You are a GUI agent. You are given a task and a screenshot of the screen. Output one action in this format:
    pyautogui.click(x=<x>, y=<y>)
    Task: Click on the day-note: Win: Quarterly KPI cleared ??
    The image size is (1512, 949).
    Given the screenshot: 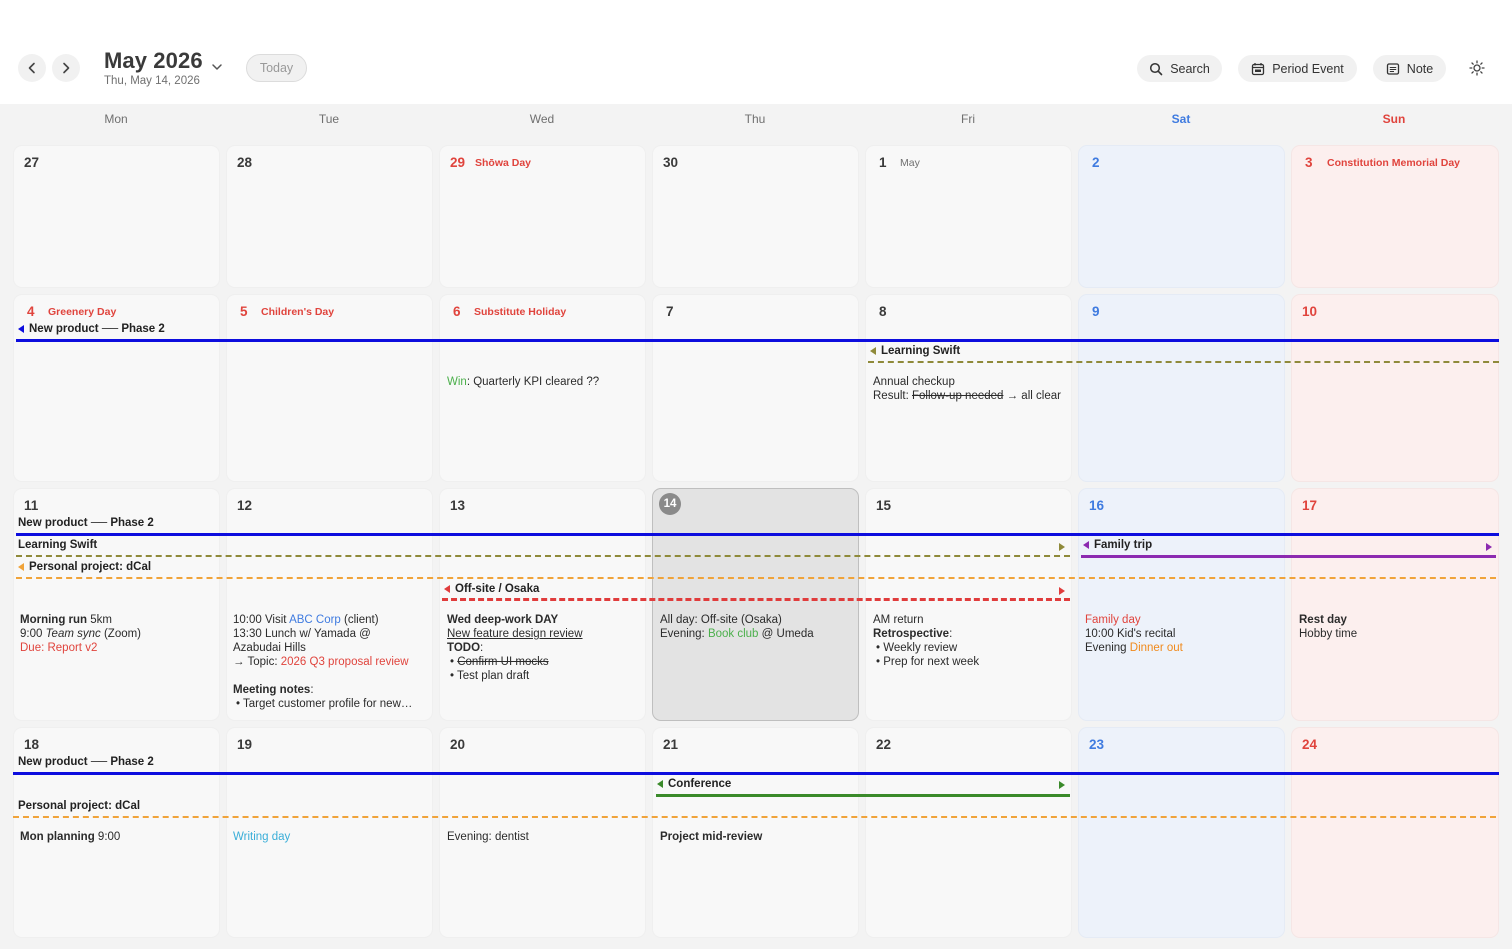 What is the action you would take?
    pyautogui.click(x=523, y=382)
    